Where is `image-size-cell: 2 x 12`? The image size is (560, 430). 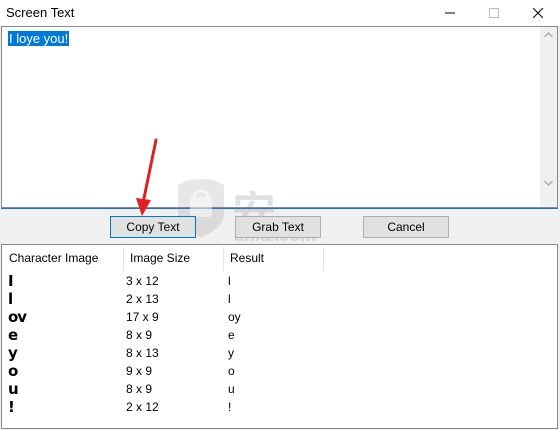
image-size-cell: 2 x 12 is located at coordinates (142, 407).